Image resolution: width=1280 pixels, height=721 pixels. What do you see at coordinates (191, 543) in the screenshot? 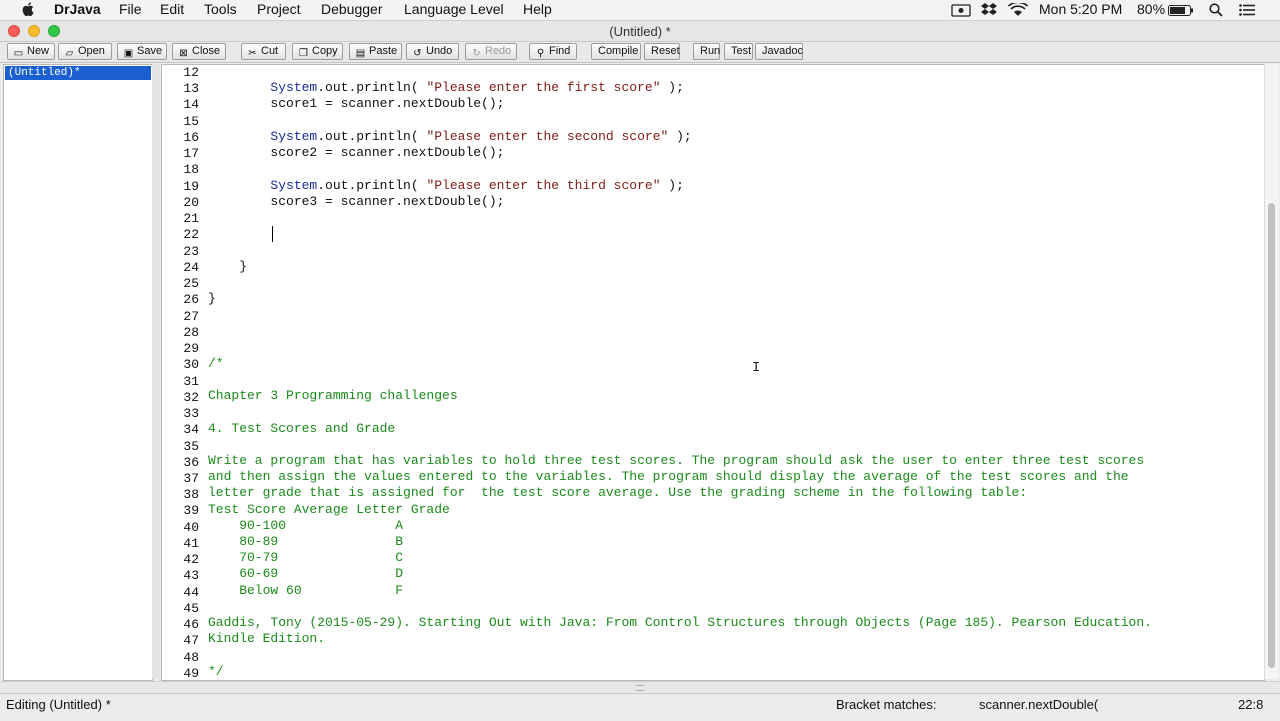
I see `line-number: 41` at bounding box center [191, 543].